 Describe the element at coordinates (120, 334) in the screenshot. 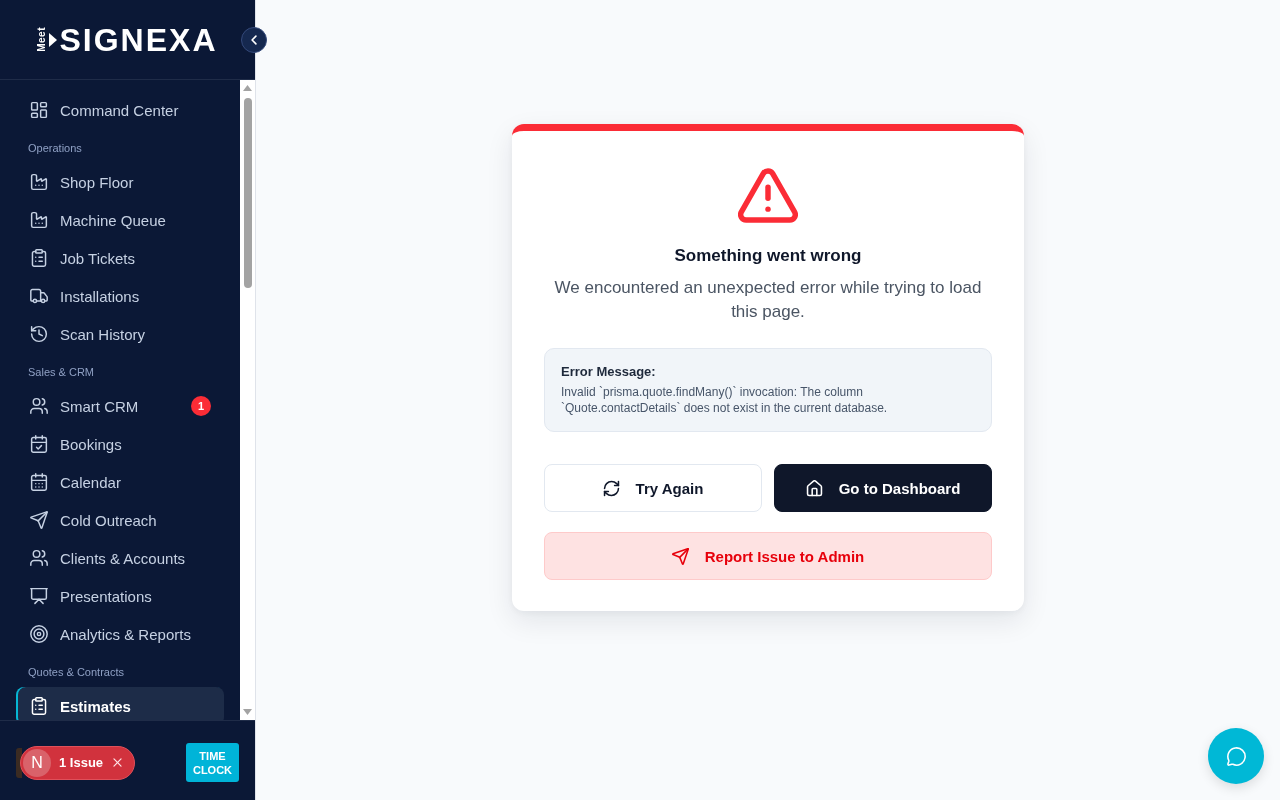

I see `sidebar-item: Scan History` at that location.